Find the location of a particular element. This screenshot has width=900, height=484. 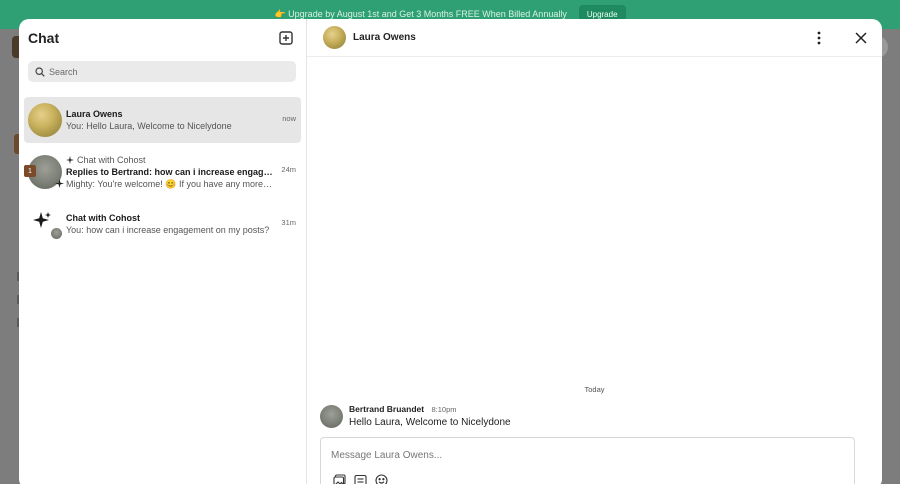

conversation-preview: You: Hello Laura, Welcome to Nicelydone is located at coordinates (149, 126).